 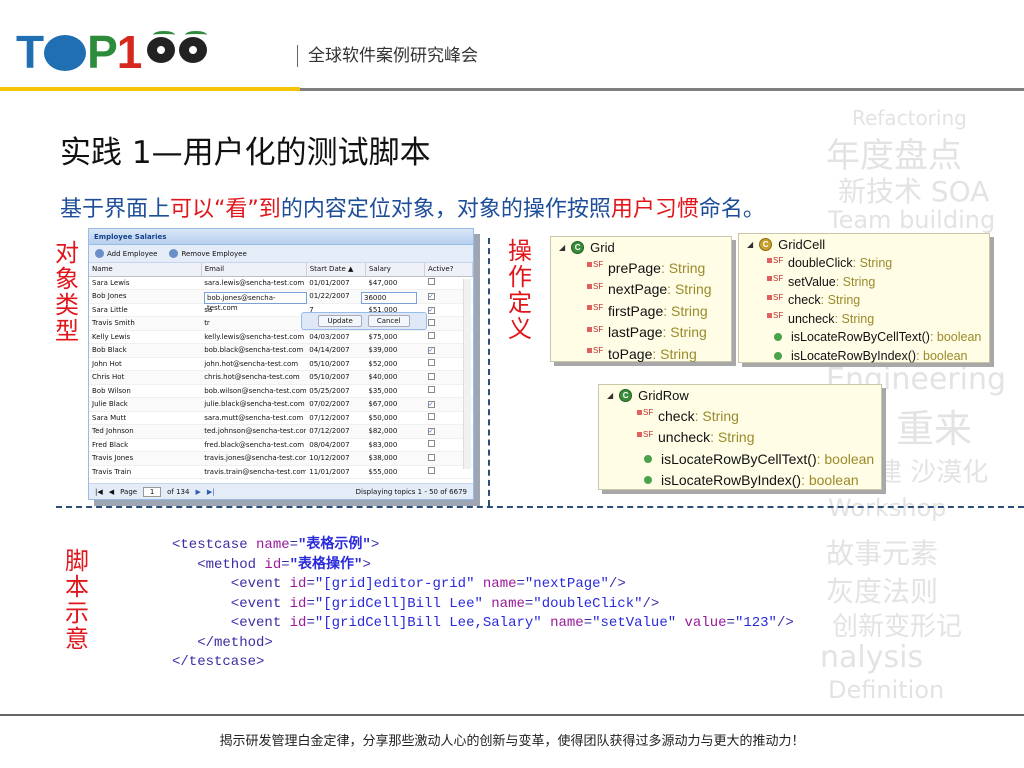 I want to click on prev-page-icon: ◀, so click(x=111, y=492).